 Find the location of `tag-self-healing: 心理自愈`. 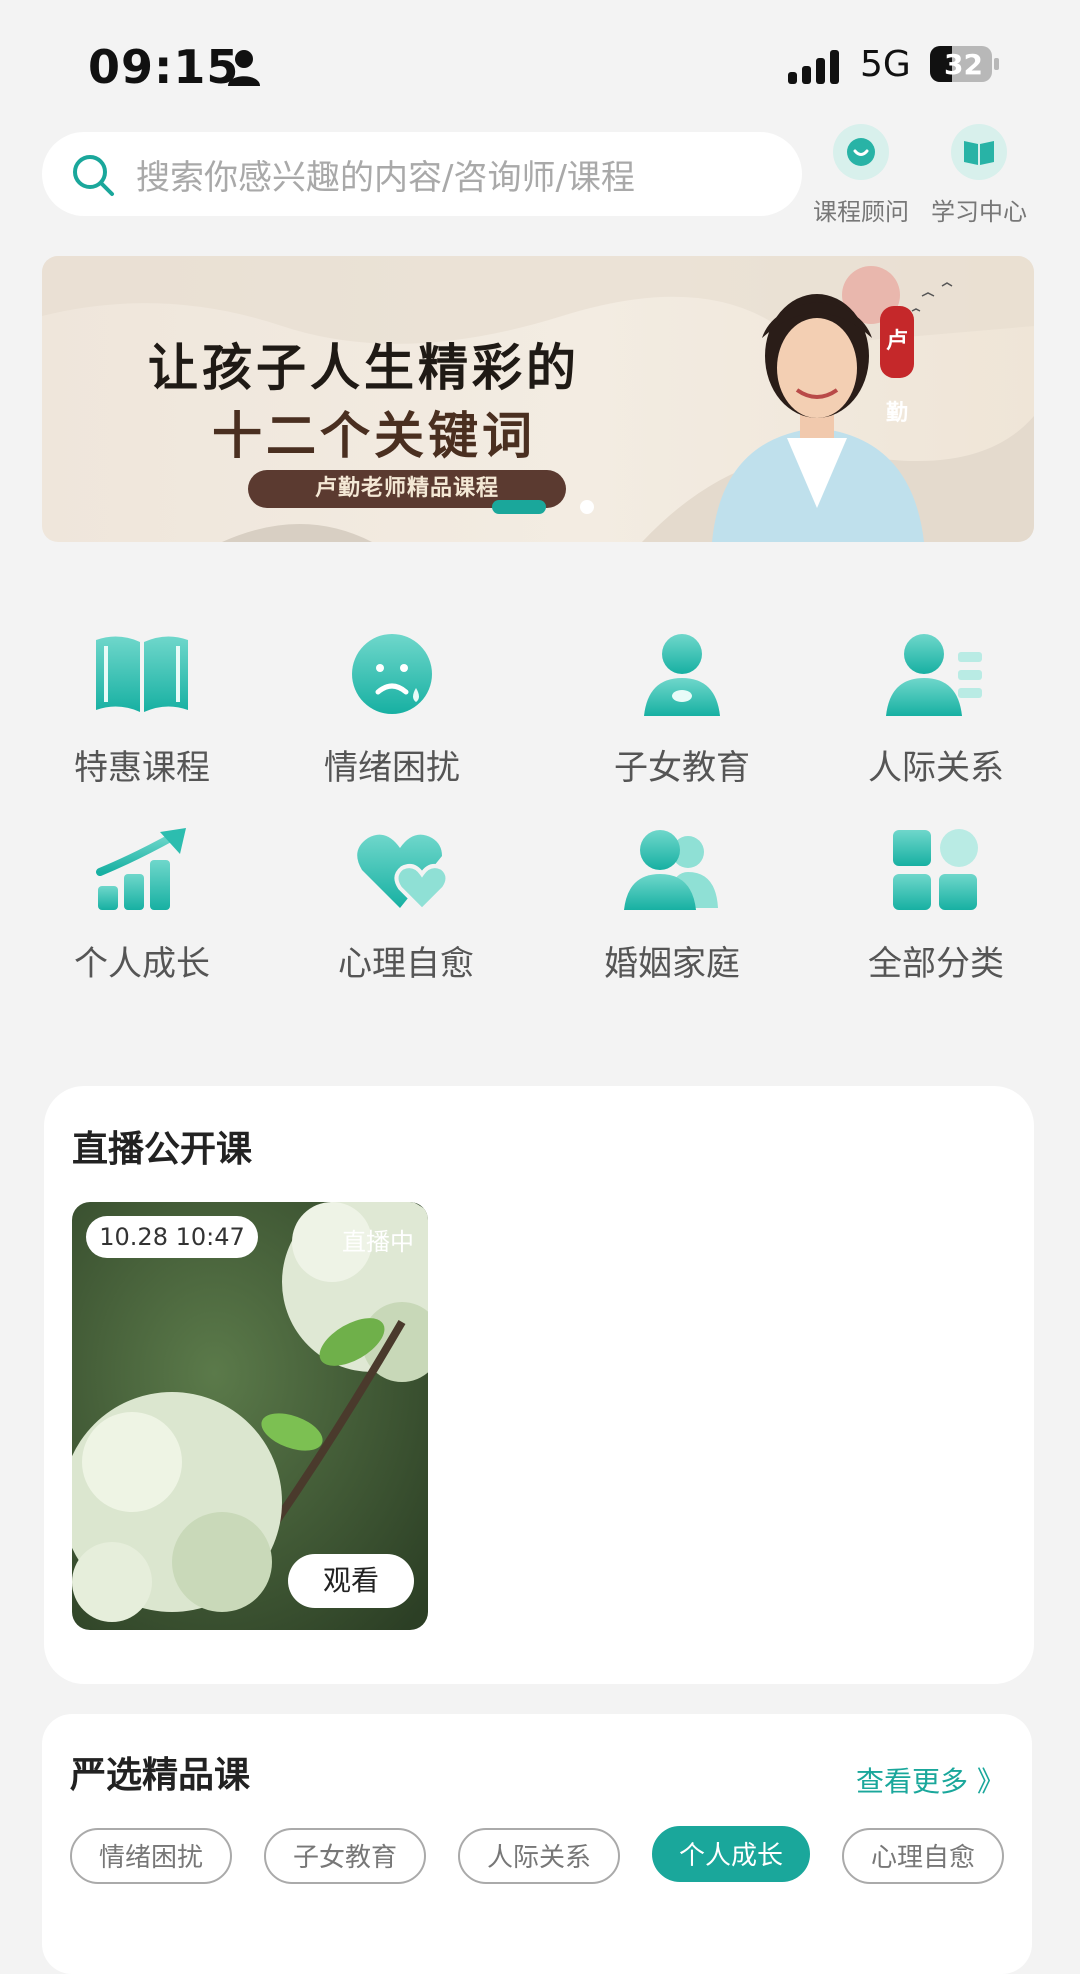

tag-self-healing: 心理自愈 is located at coordinates (923, 1856).